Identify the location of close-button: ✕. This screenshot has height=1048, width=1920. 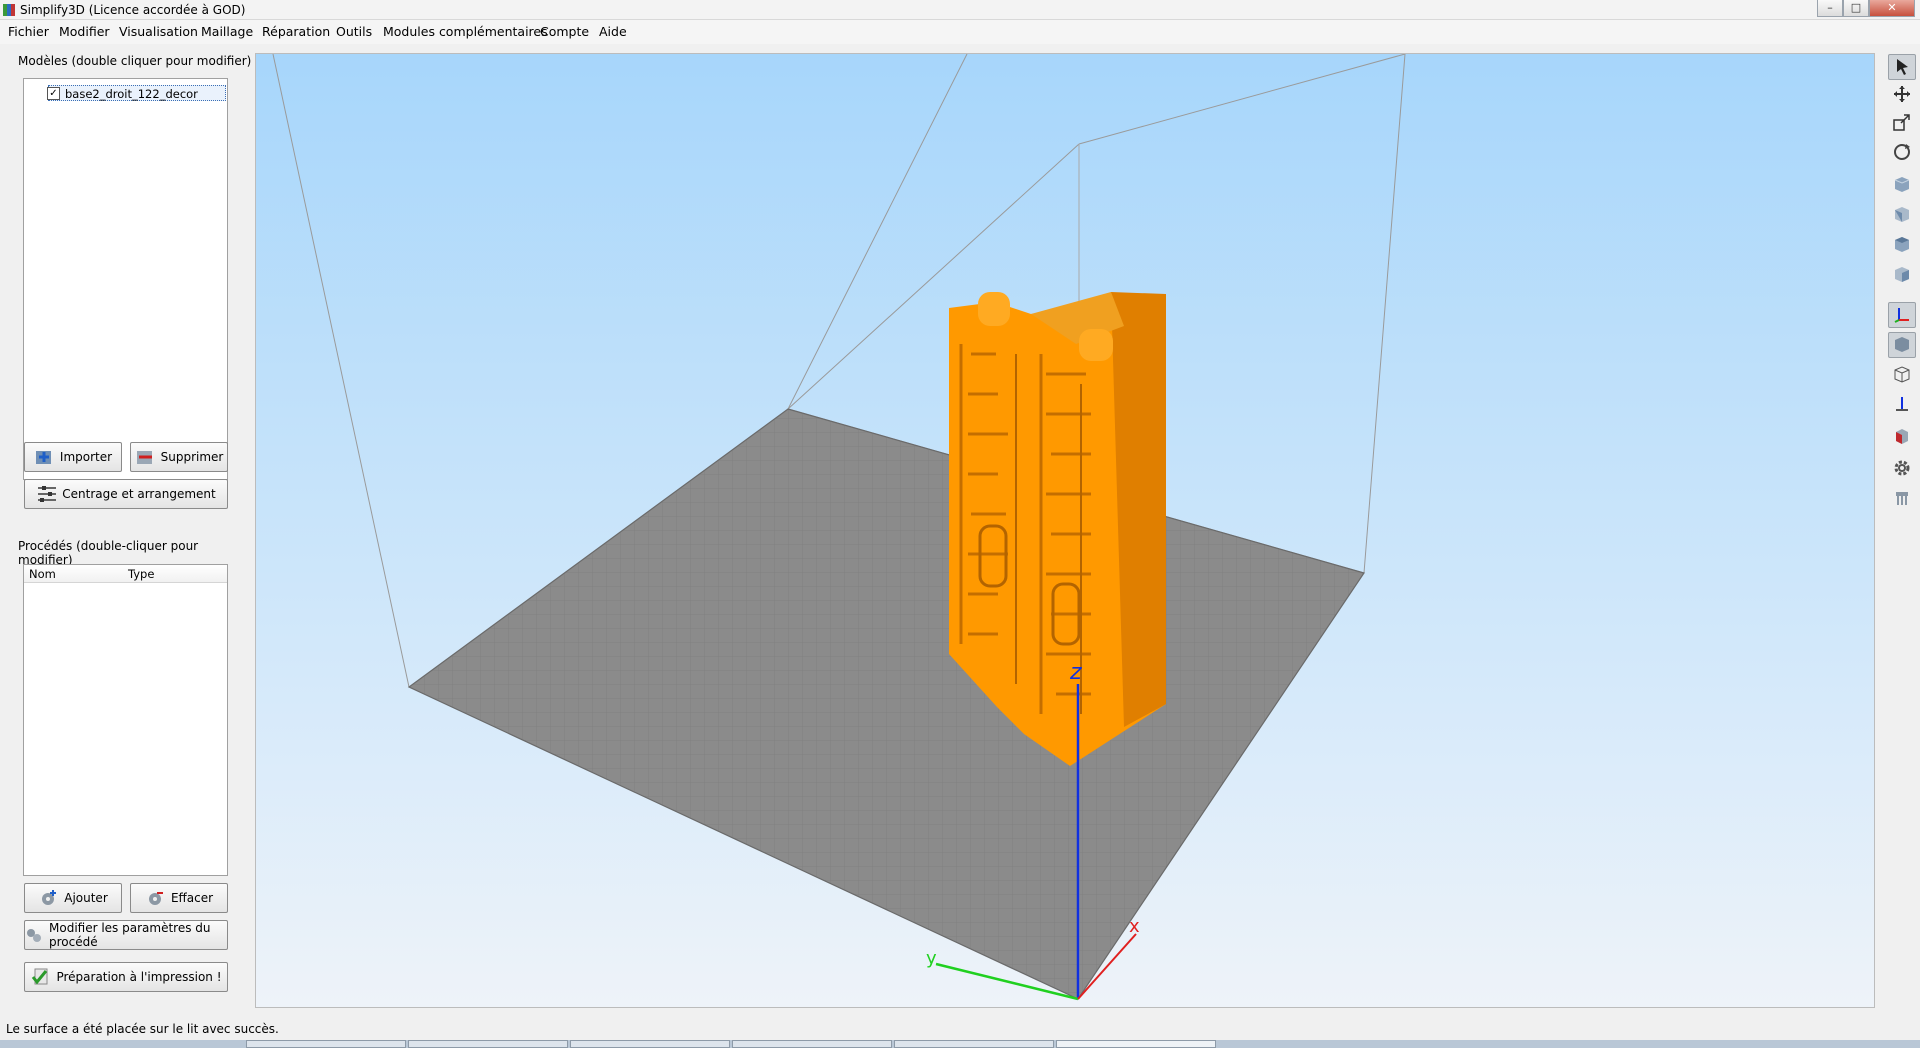
(1892, 8).